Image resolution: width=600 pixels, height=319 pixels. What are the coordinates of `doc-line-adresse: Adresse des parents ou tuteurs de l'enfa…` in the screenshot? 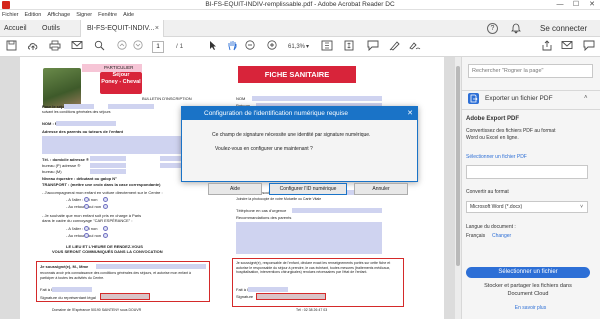 It's located at (82, 131).